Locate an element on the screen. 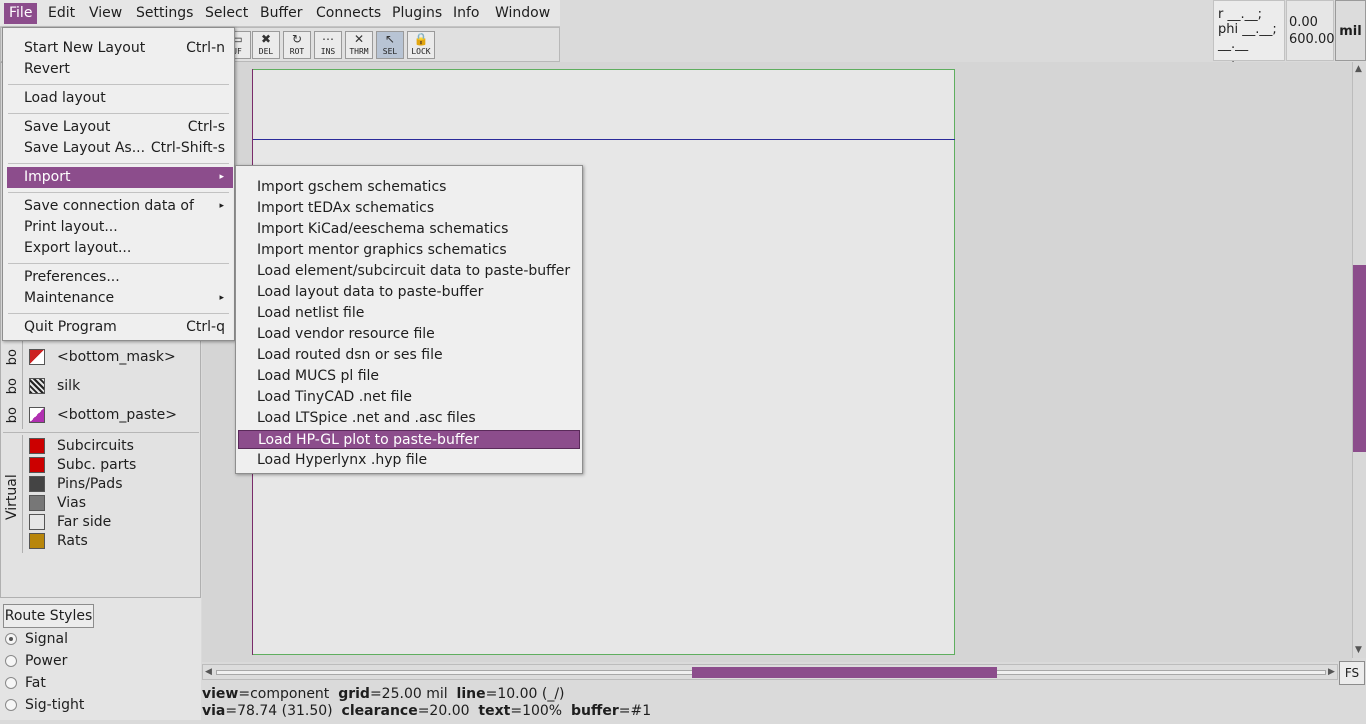 This screenshot has height=724, width=1366. x-coord: 0.00 is located at coordinates (1303, 22).